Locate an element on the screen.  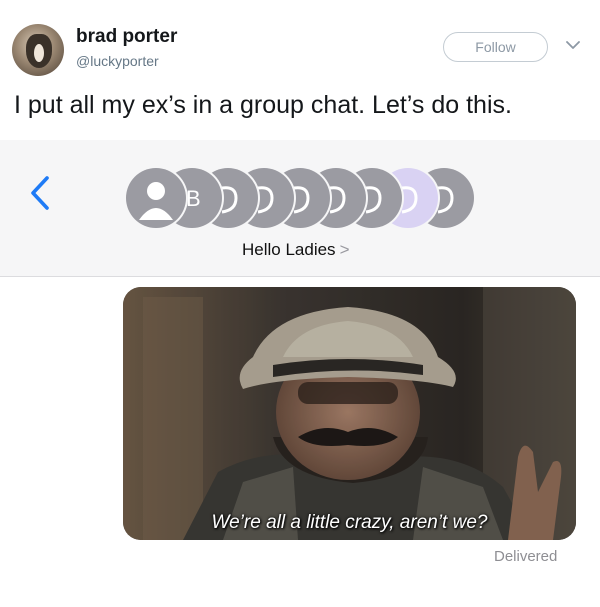
avatar-initial: B is located at coordinates (193, 198).